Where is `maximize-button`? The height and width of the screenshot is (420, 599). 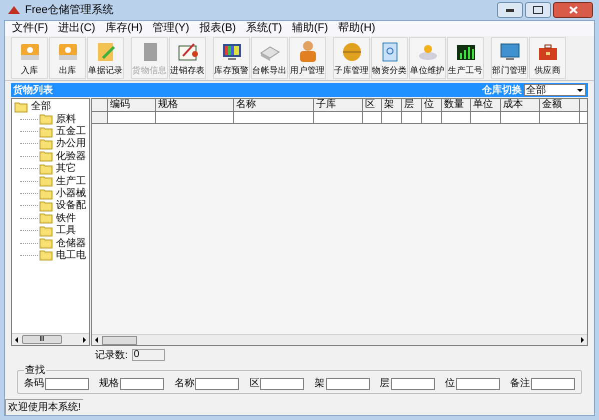 maximize-button is located at coordinates (538, 10).